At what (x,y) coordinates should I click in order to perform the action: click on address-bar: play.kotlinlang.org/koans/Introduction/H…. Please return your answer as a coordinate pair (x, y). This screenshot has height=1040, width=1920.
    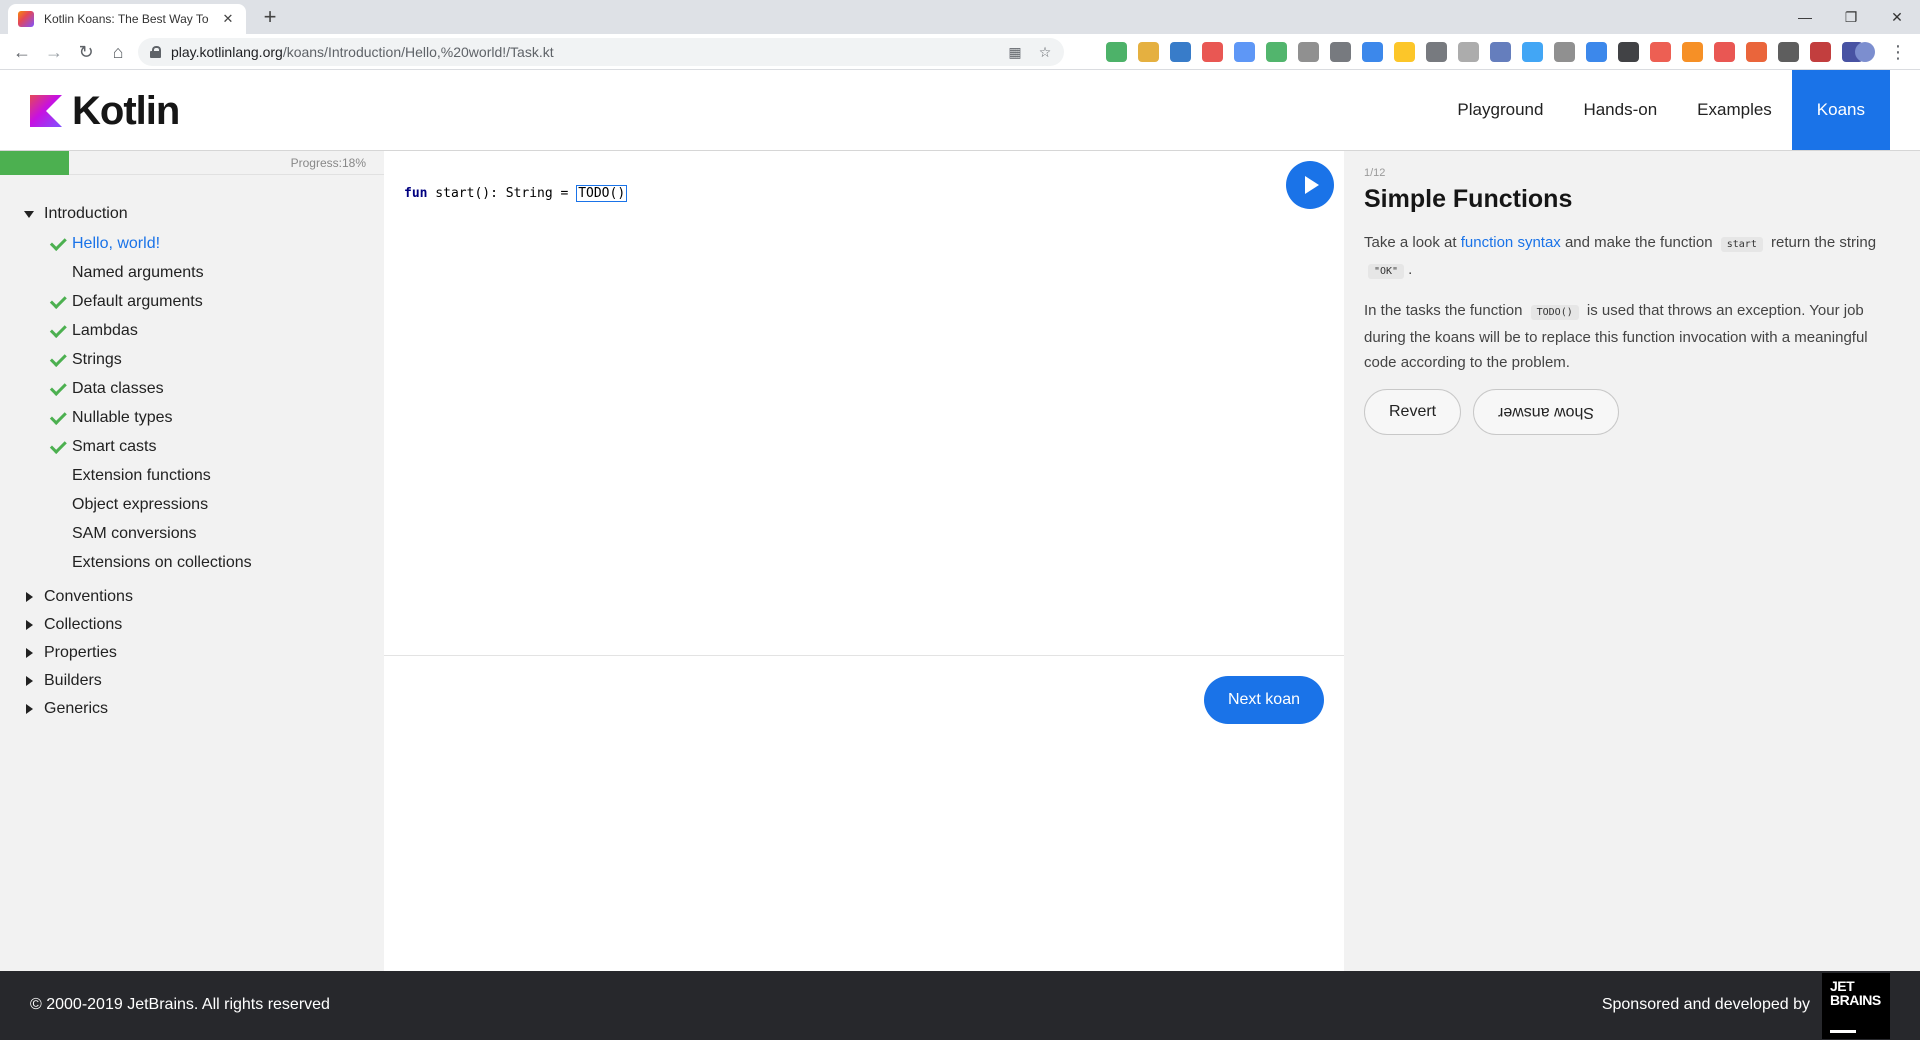
    Looking at the image, I should click on (601, 52).